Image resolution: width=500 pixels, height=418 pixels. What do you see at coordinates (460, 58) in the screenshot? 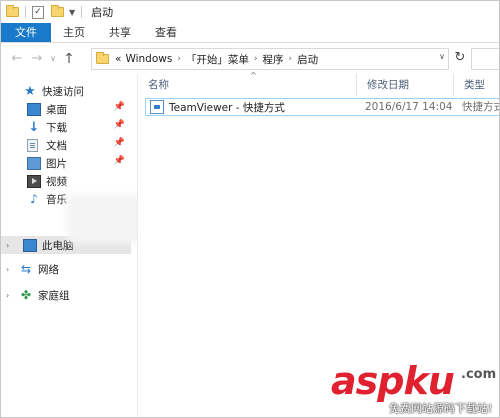
I see `refresh-icon: ↻` at bounding box center [460, 58].